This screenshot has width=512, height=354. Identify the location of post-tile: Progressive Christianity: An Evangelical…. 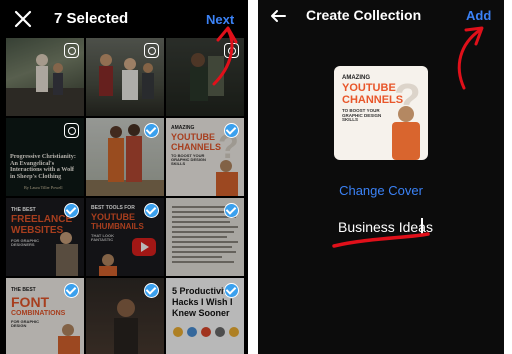
(45, 157).